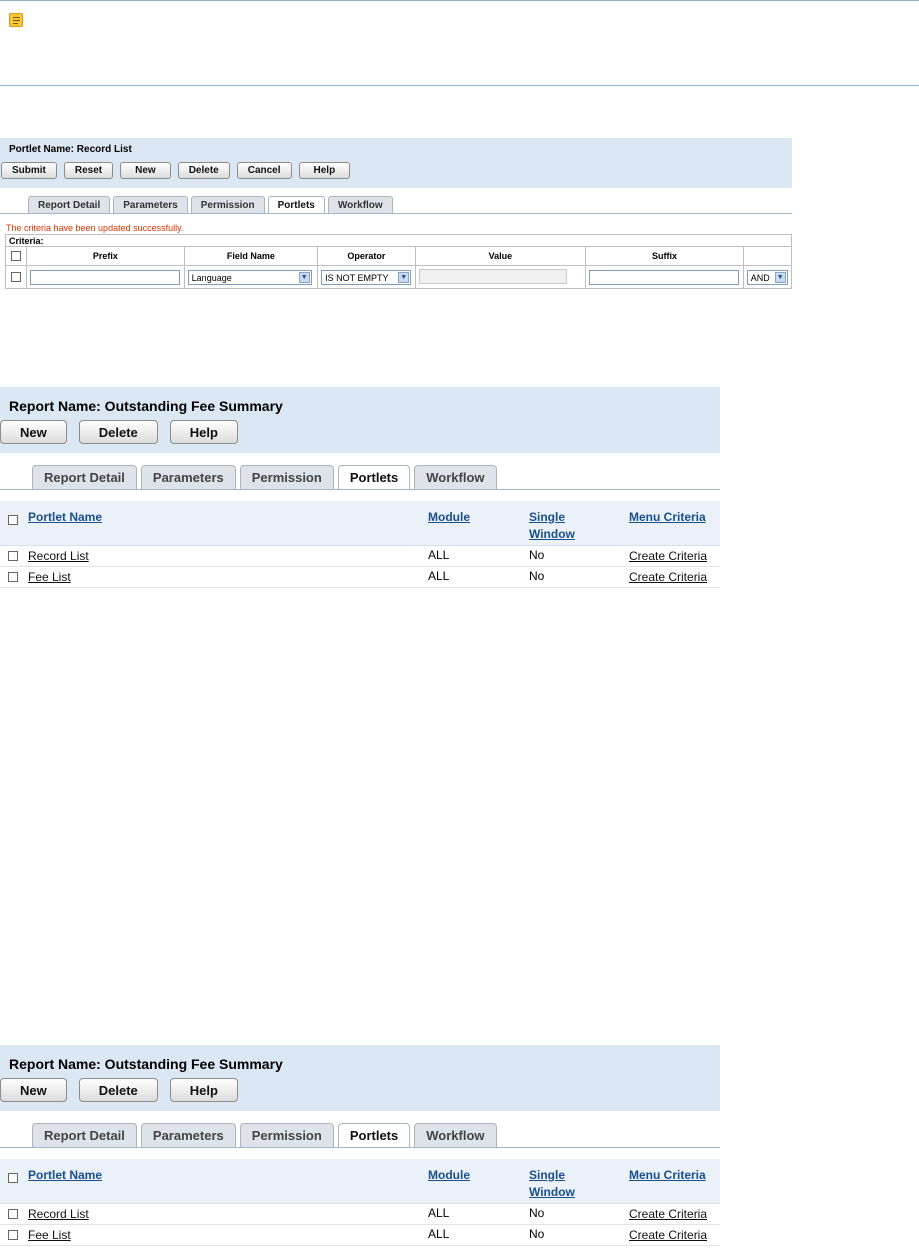 This screenshot has height=1248, width=919. Describe the element at coordinates (211, 277) in the screenshot. I see `field-name-value: Language` at that location.